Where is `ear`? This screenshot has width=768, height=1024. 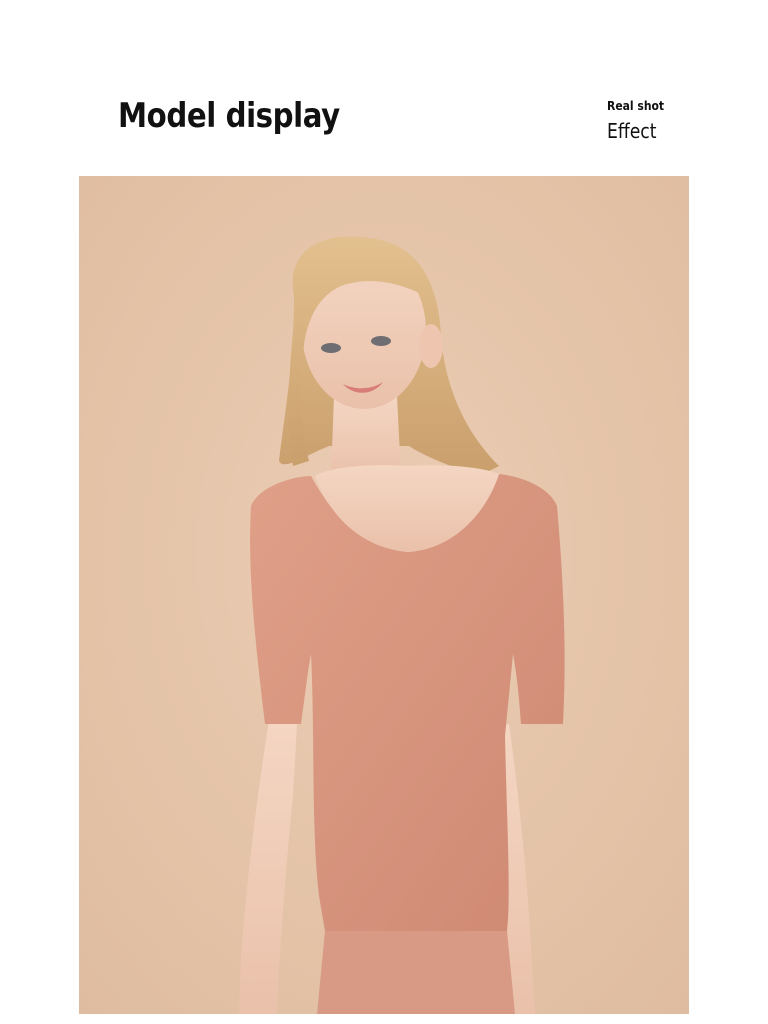 ear is located at coordinates (431, 346).